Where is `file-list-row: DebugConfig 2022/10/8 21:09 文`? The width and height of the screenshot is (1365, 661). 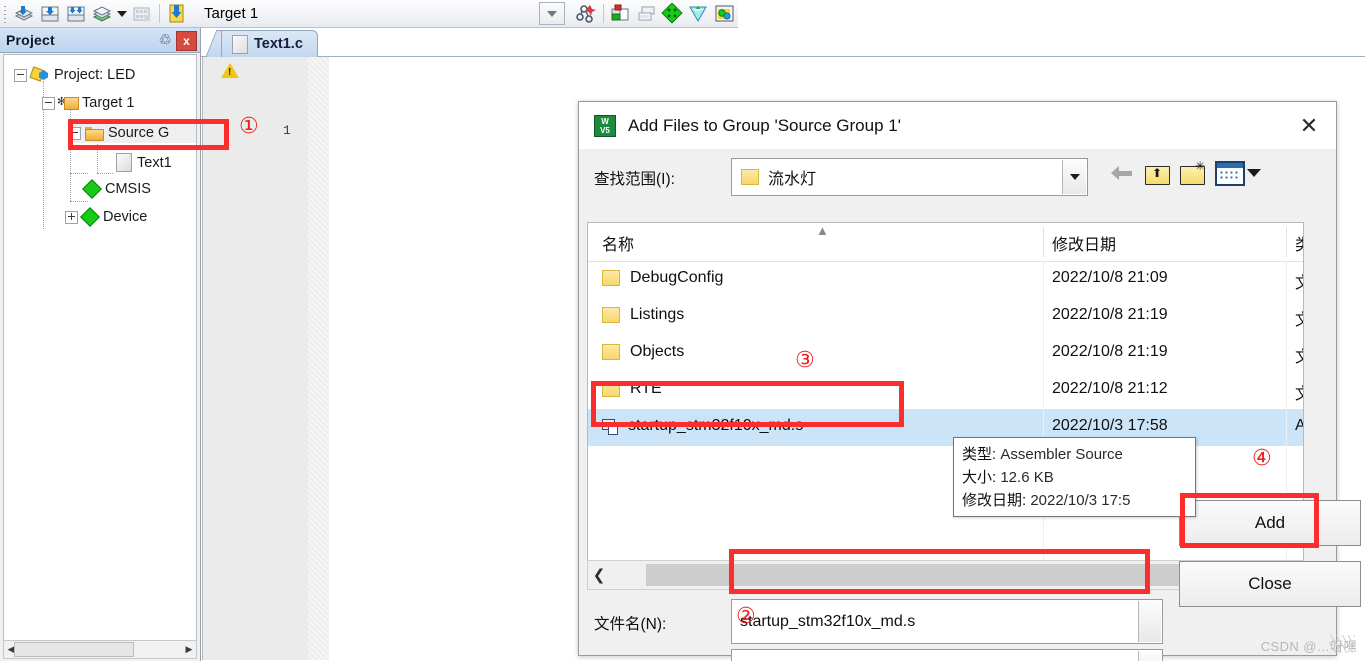
file-list-row: DebugConfig 2022/10/8 21:09 文 is located at coordinates (945, 279).